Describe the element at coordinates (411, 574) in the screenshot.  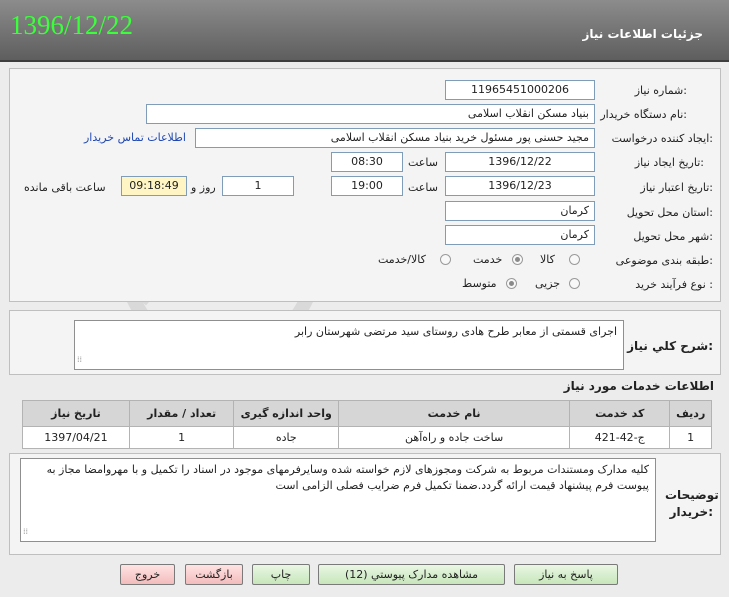
I see `attachments-button: مشاهده مدارک پیوستي (12)` at that location.